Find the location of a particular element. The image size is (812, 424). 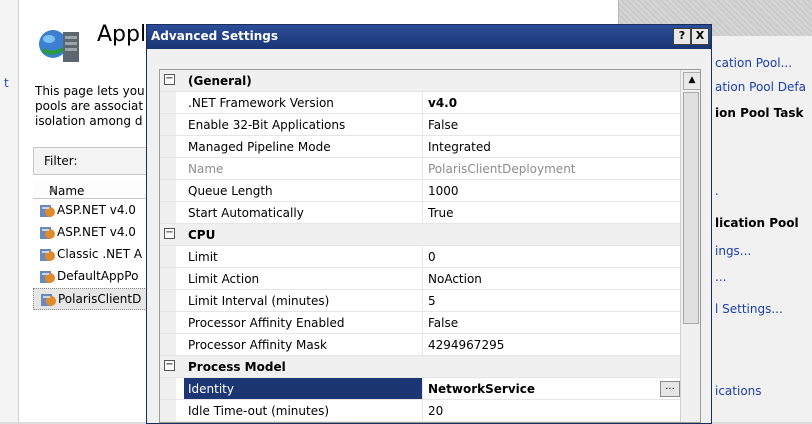

property-value: 0 is located at coordinates (432, 257).